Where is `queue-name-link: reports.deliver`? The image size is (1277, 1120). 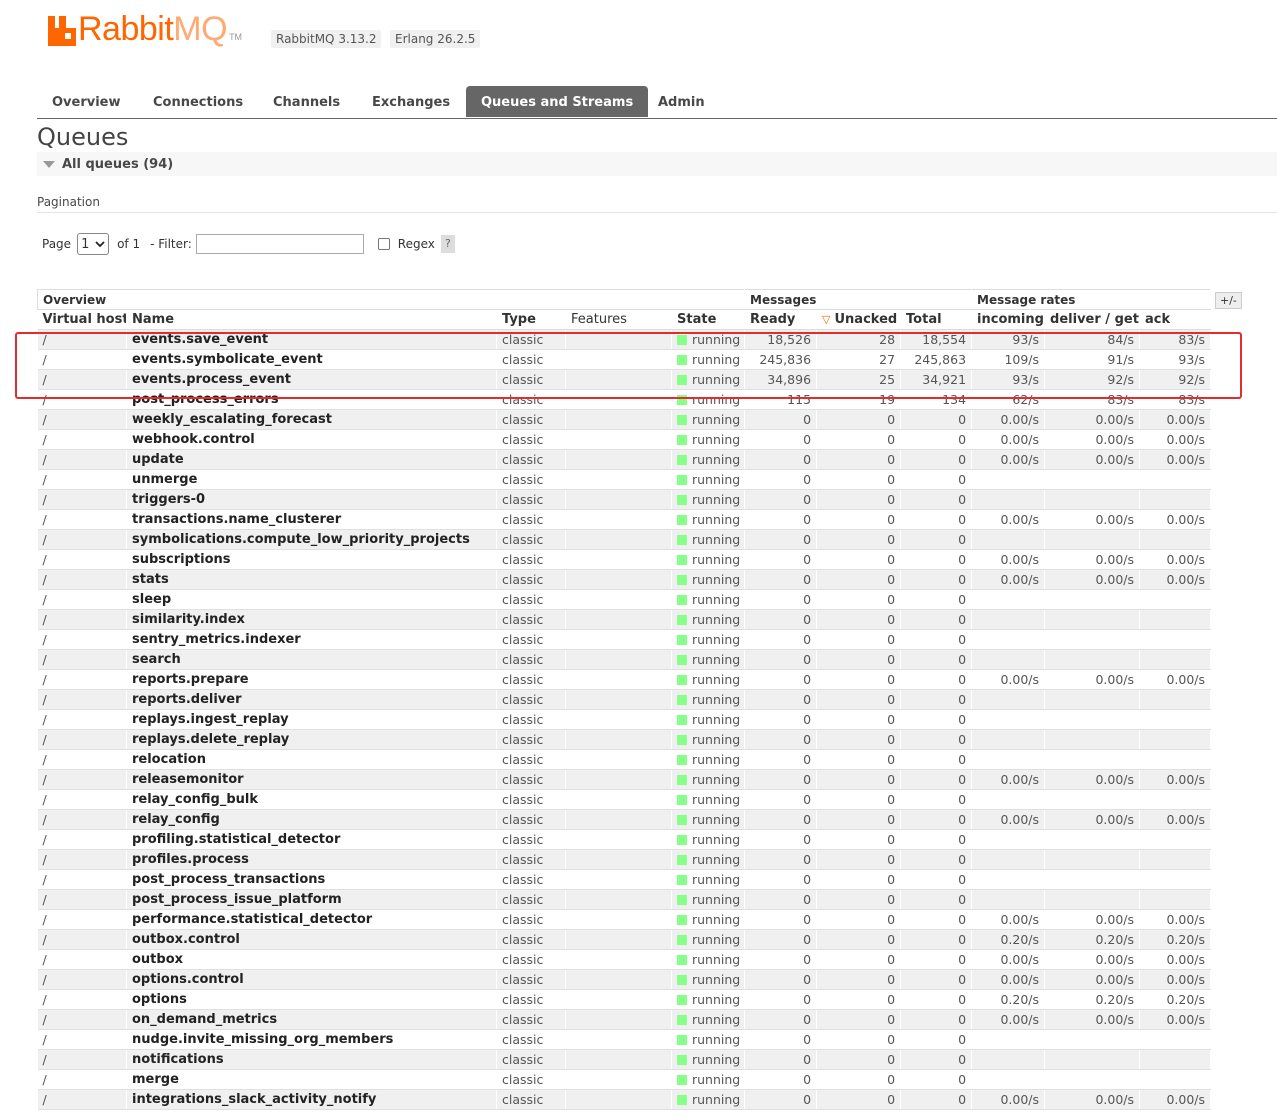 queue-name-link: reports.deliver is located at coordinates (311, 699).